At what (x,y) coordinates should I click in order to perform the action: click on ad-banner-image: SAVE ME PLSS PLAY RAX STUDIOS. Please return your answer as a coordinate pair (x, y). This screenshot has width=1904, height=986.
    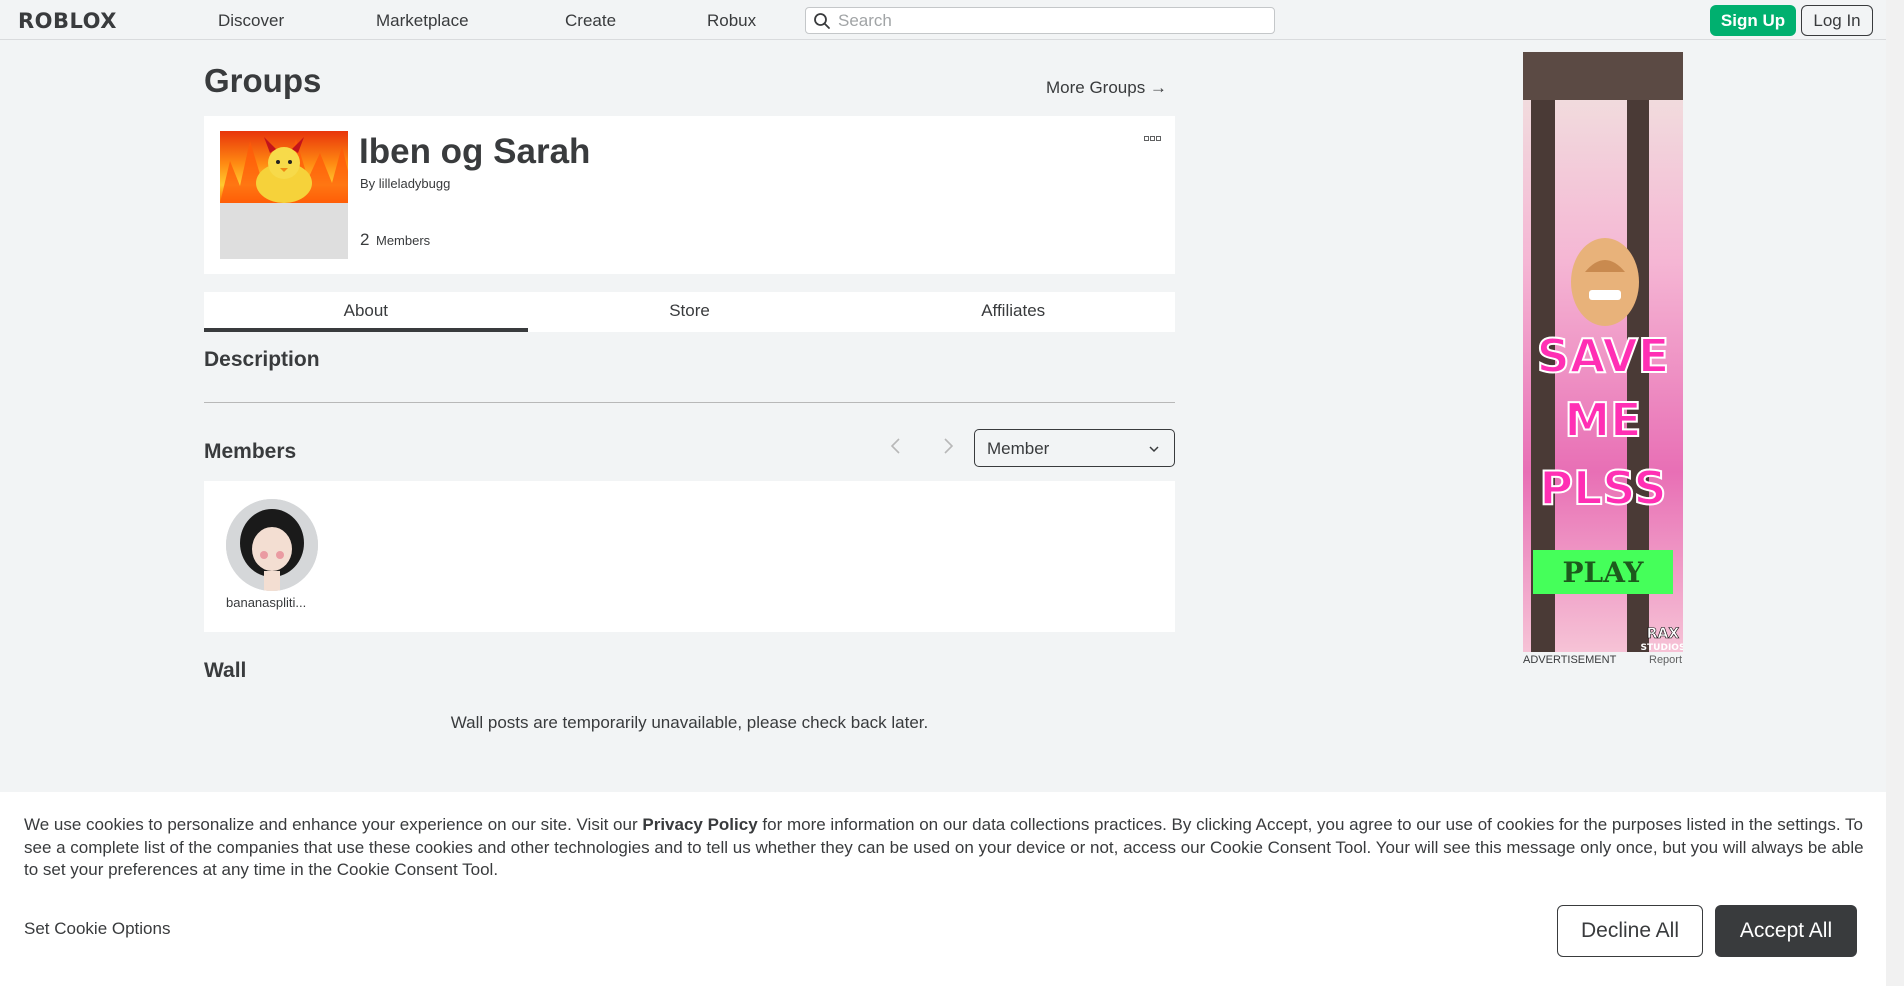
    Looking at the image, I should click on (1603, 352).